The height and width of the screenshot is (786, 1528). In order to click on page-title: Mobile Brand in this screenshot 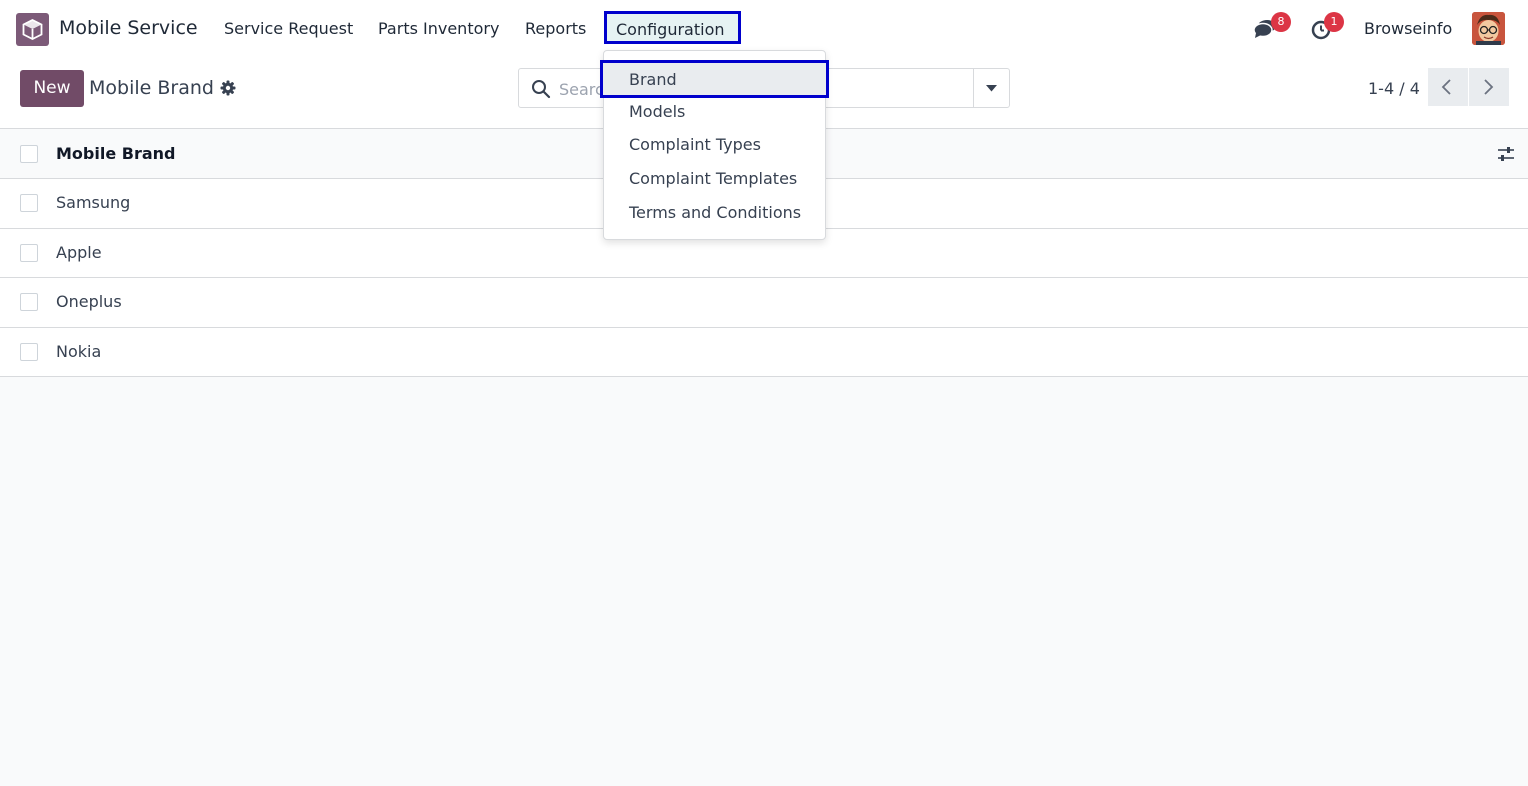, I will do `click(151, 88)`.